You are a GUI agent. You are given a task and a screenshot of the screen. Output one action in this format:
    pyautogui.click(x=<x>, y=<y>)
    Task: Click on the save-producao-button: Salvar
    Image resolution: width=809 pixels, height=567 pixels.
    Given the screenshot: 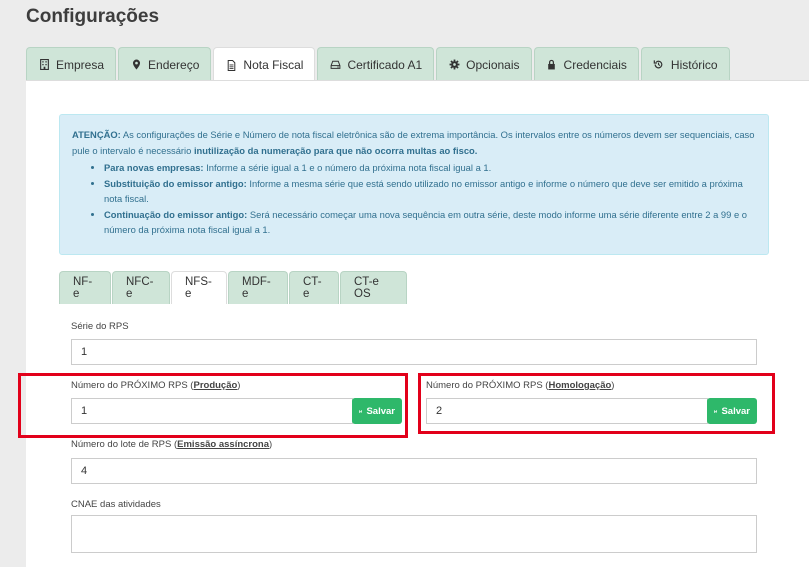 What is the action you would take?
    pyautogui.click(x=377, y=411)
    